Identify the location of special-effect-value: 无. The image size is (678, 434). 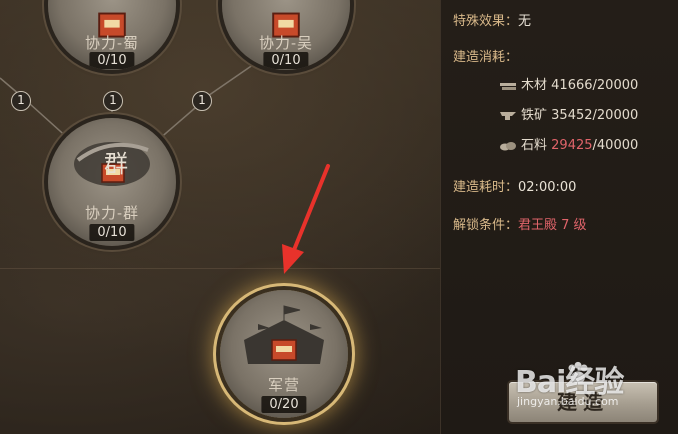
(525, 21).